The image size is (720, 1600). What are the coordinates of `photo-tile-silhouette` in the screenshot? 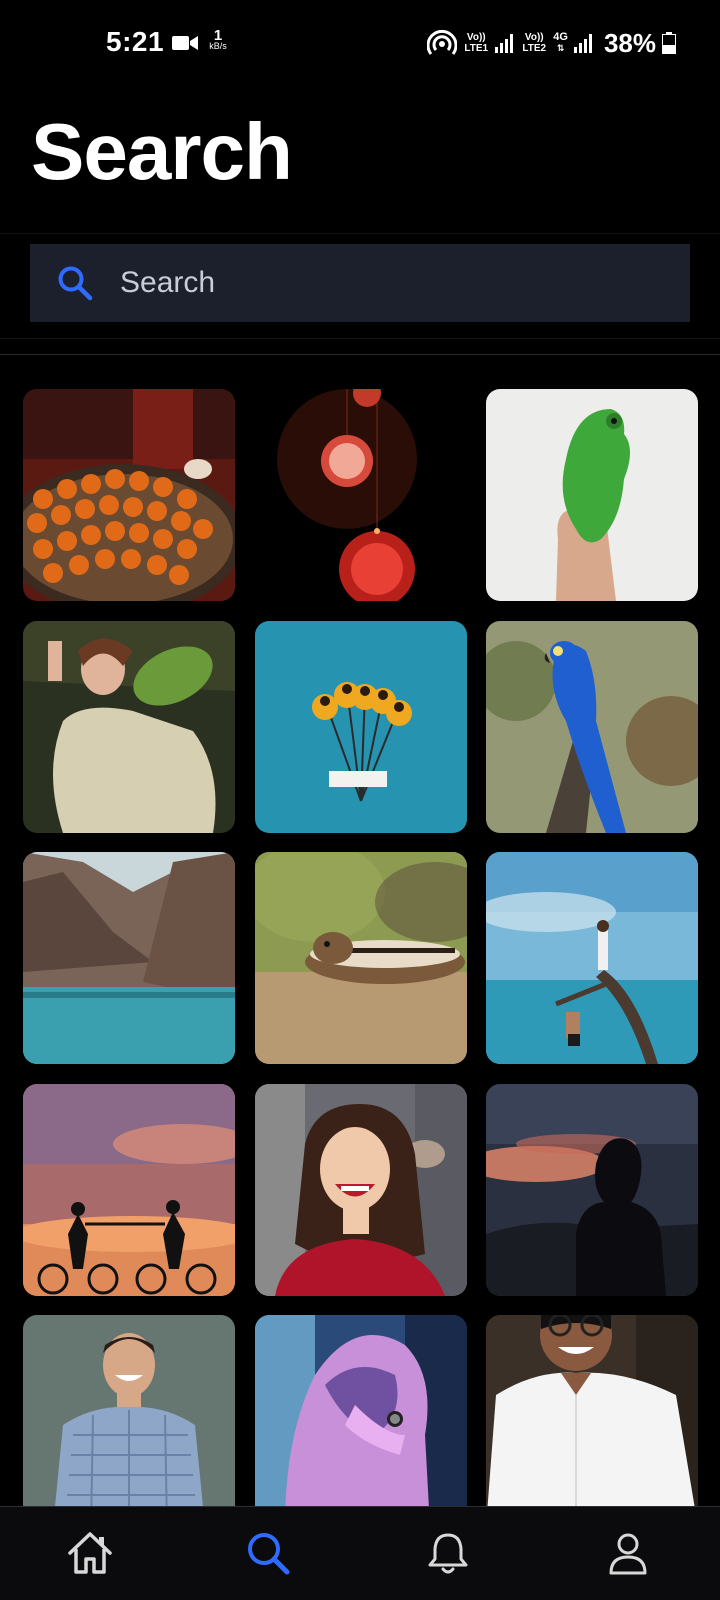 It's located at (592, 1190).